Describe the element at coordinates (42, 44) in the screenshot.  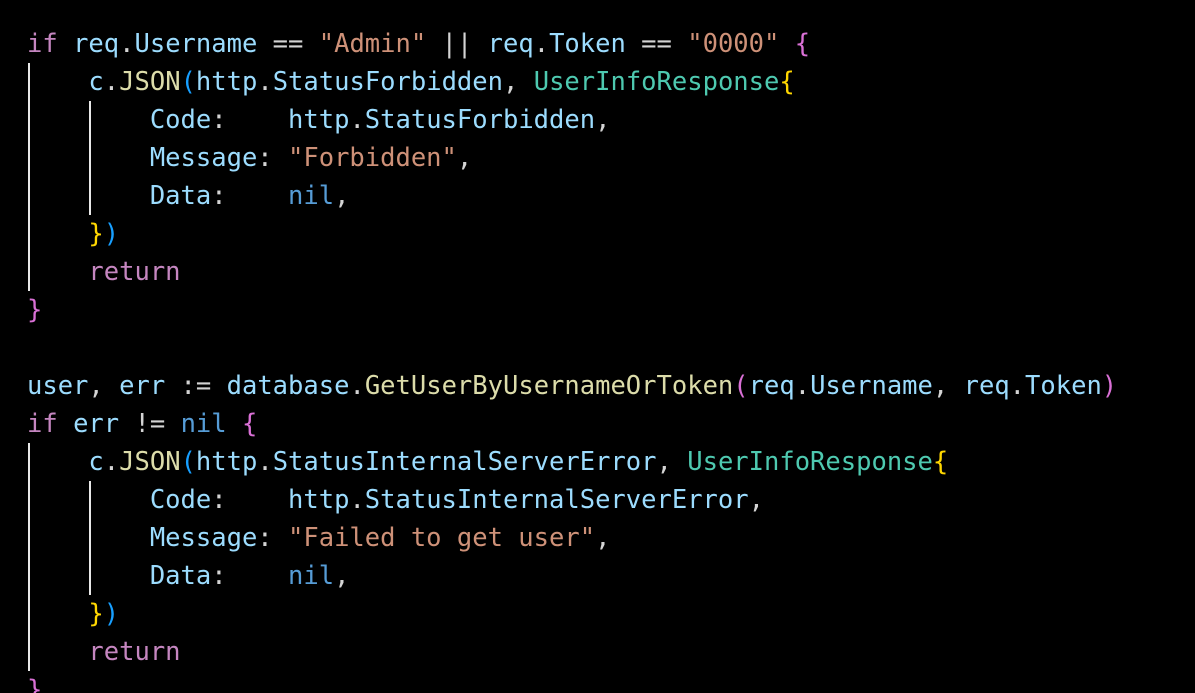
I see `code-token: if` at that location.